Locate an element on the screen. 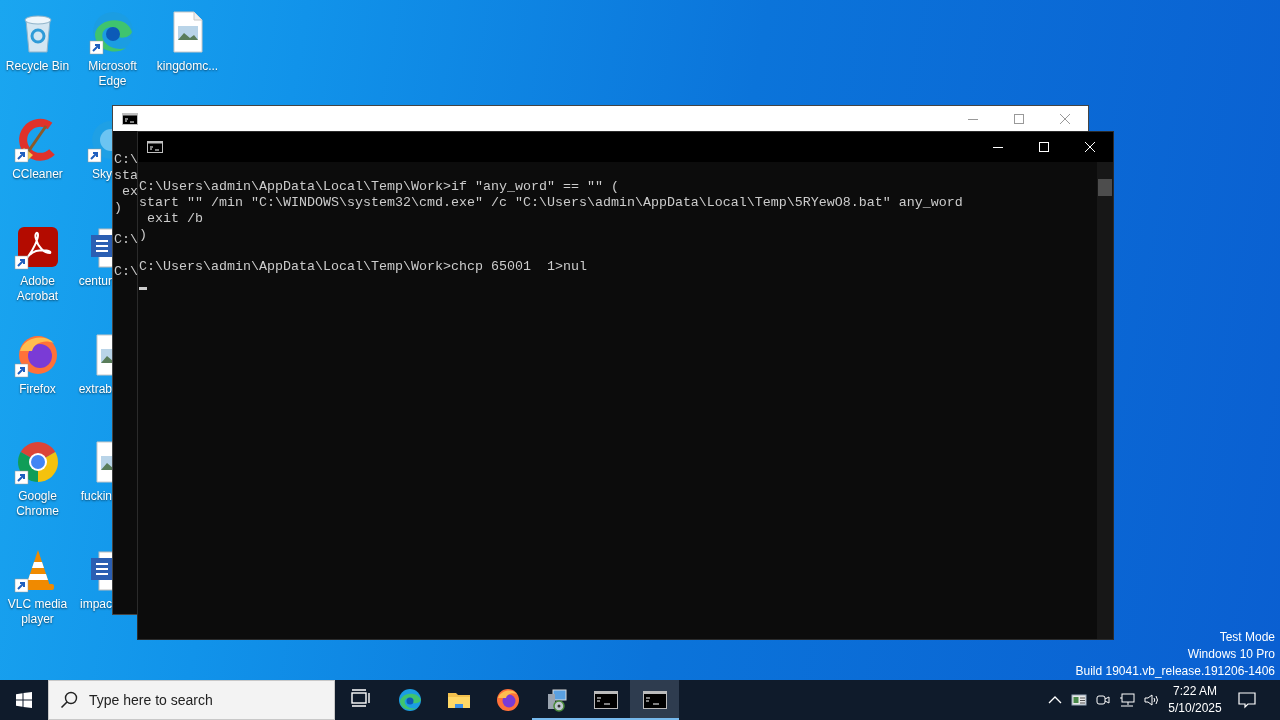  clock-date: 5/10/2025 is located at coordinates (1195, 708).